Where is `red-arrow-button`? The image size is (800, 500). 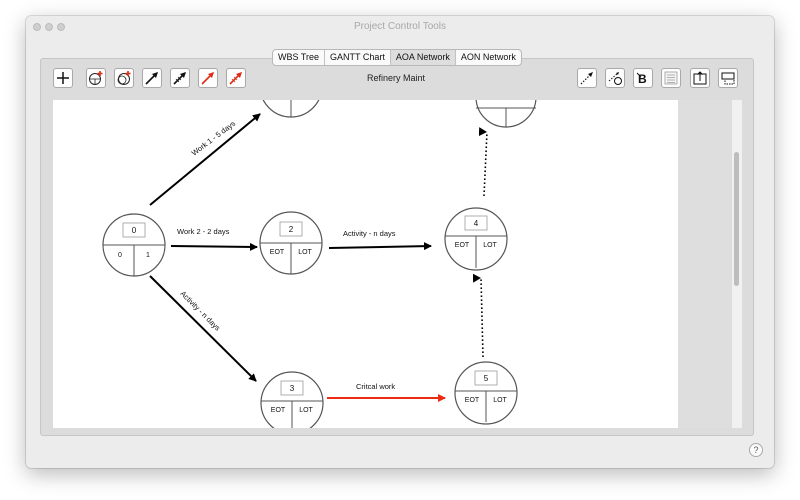
red-arrow-button is located at coordinates (208, 78).